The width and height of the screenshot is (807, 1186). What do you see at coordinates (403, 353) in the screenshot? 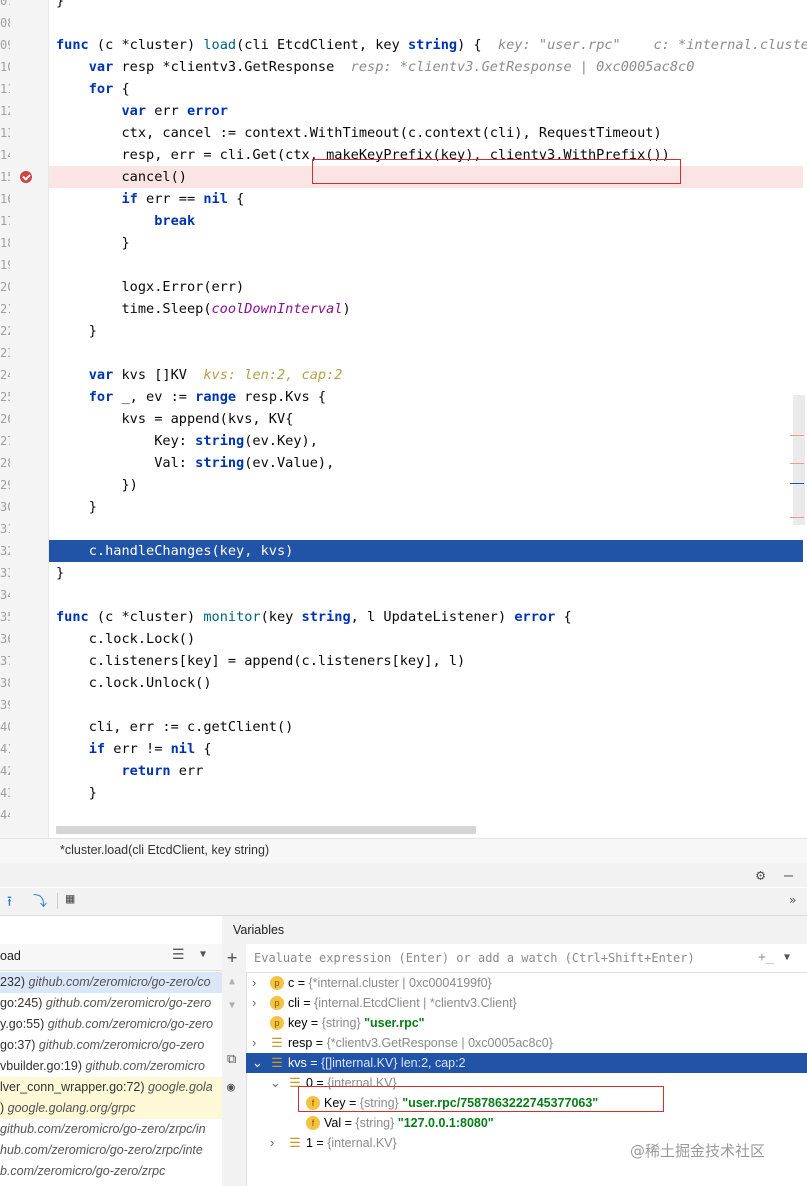
I see `code-line: 23` at bounding box center [403, 353].